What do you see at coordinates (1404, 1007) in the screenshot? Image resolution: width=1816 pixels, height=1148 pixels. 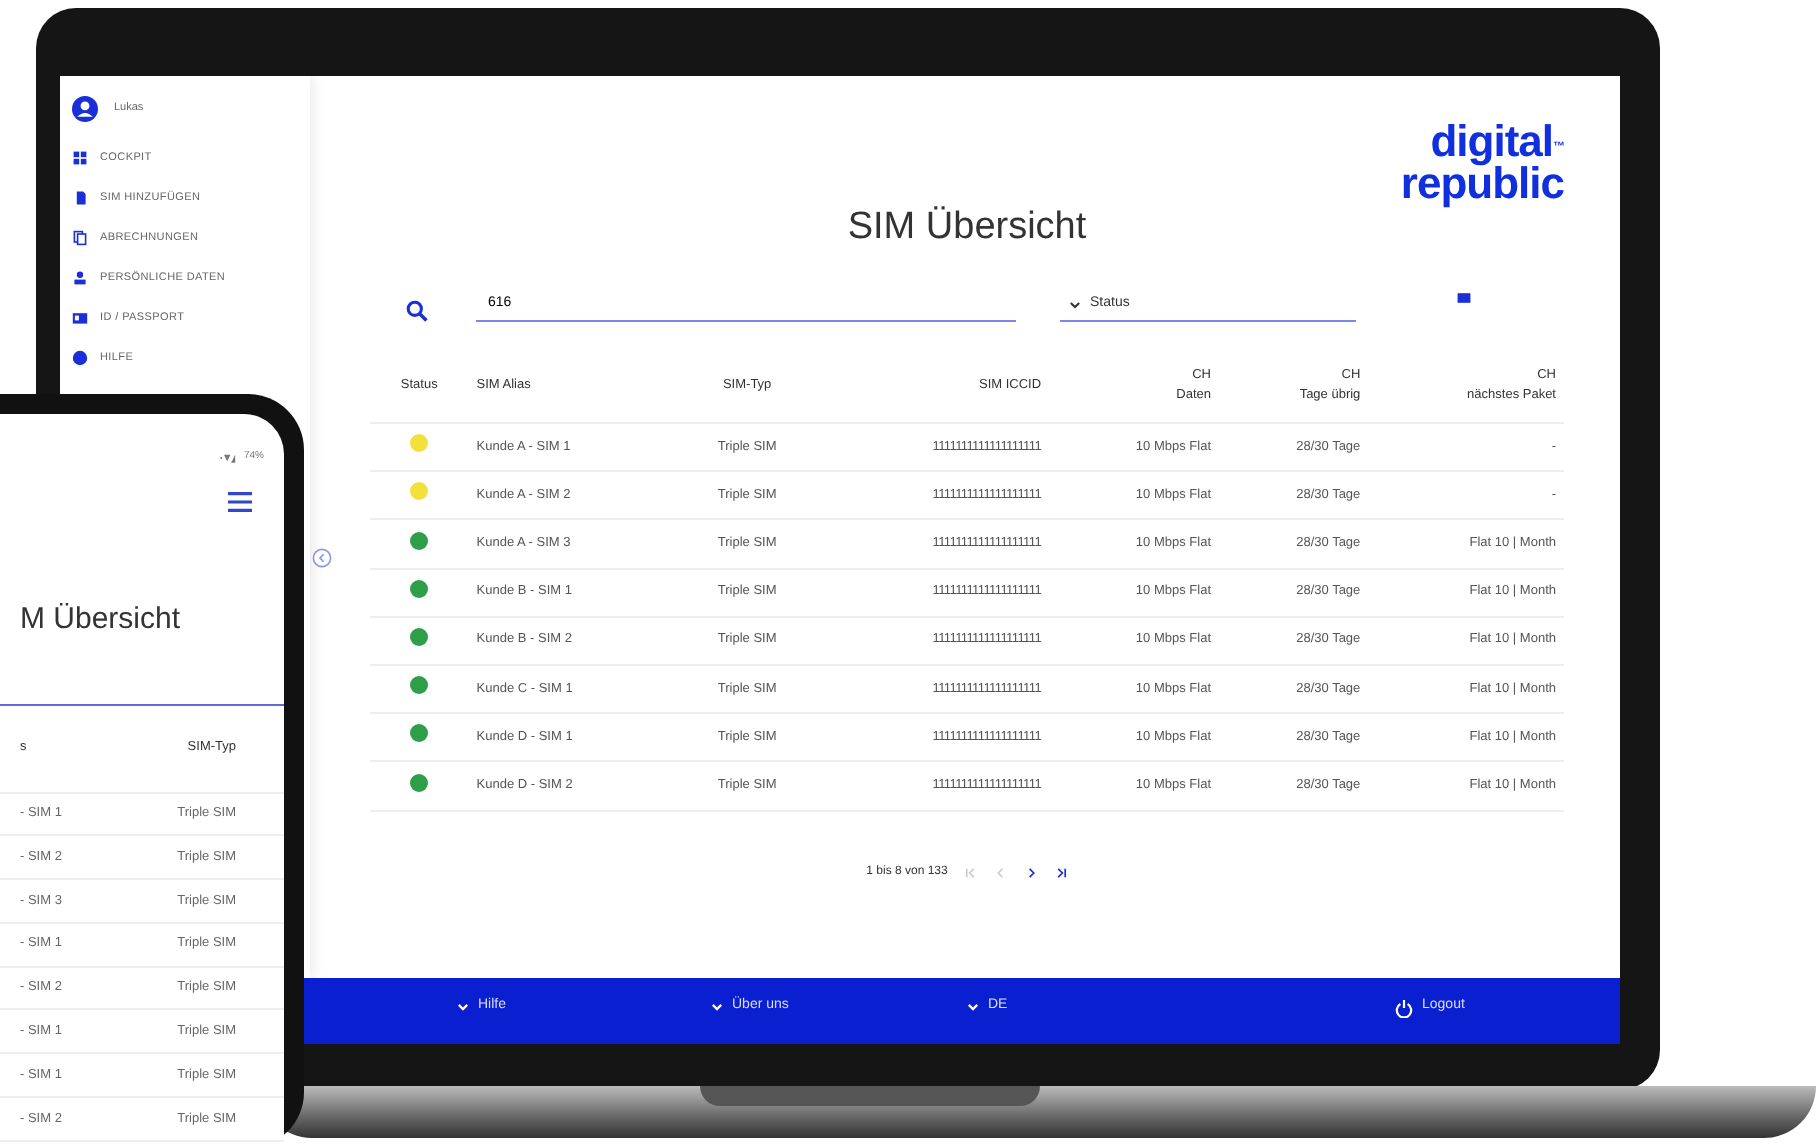 I see `power-icon` at bounding box center [1404, 1007].